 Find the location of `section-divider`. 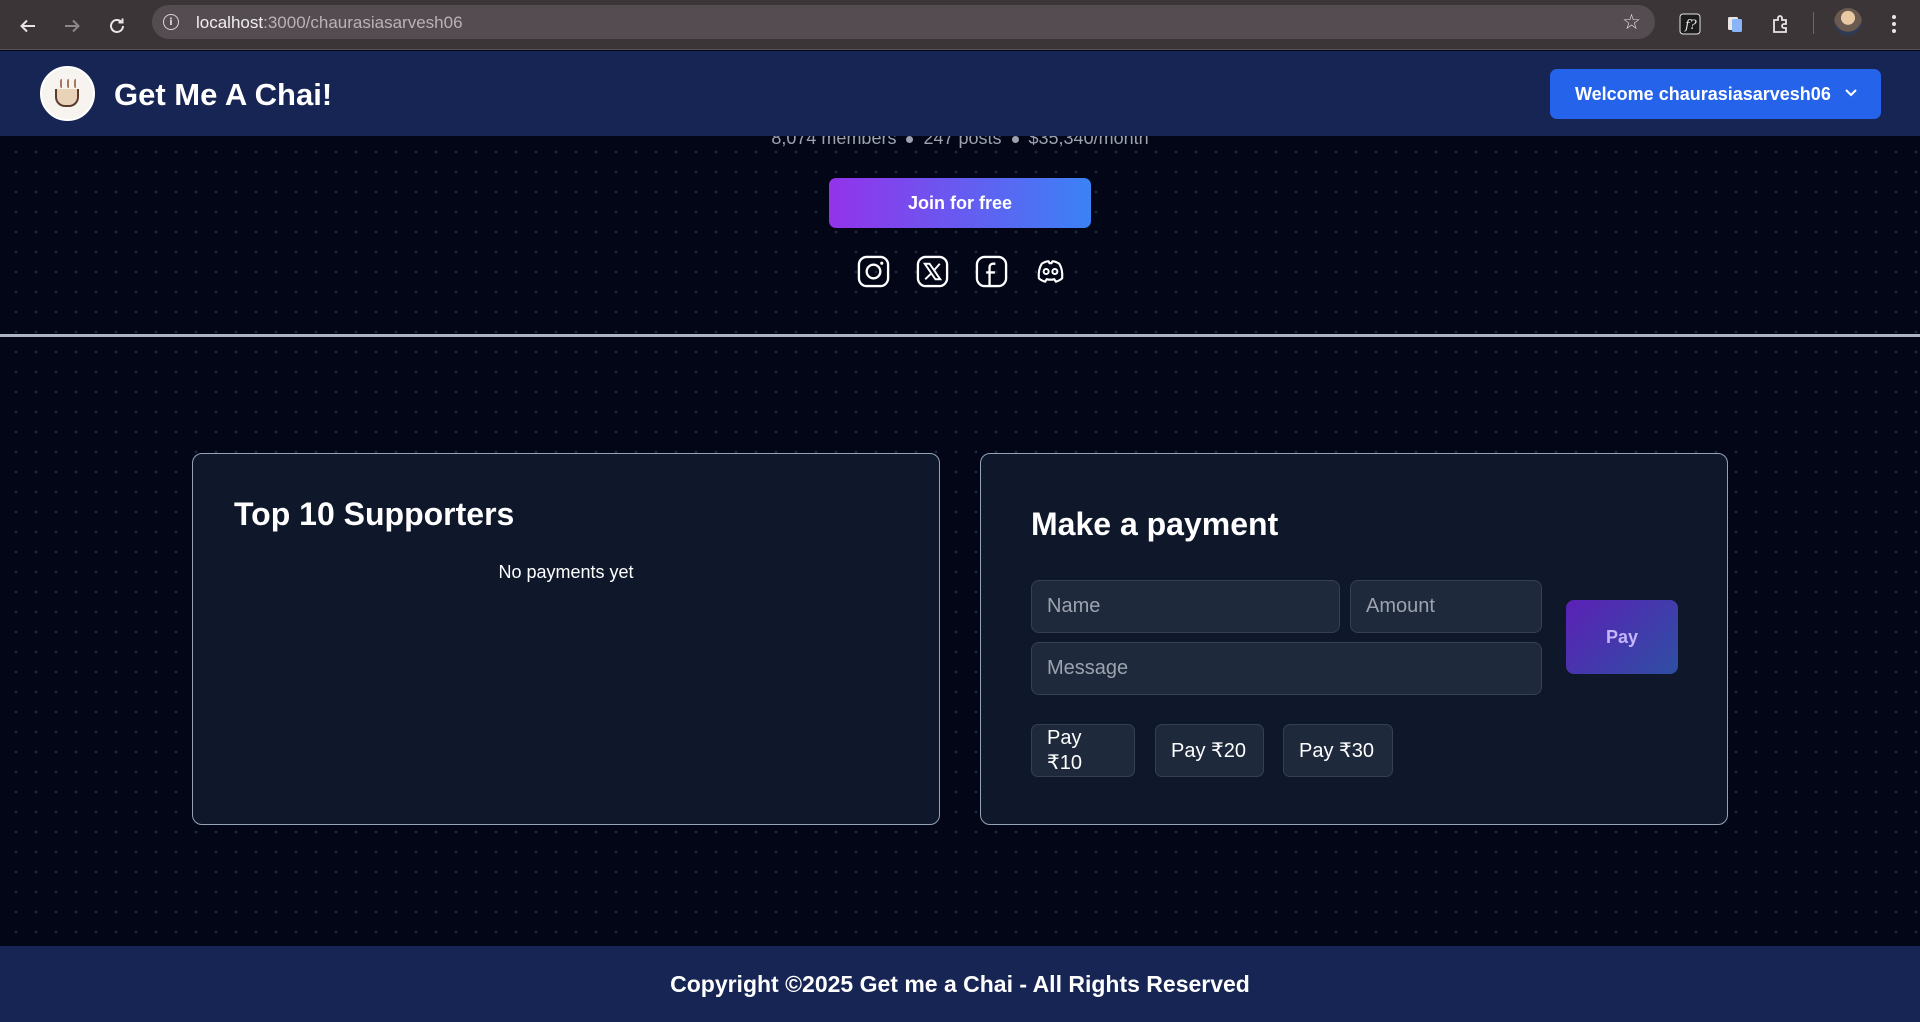

section-divider is located at coordinates (960, 335).